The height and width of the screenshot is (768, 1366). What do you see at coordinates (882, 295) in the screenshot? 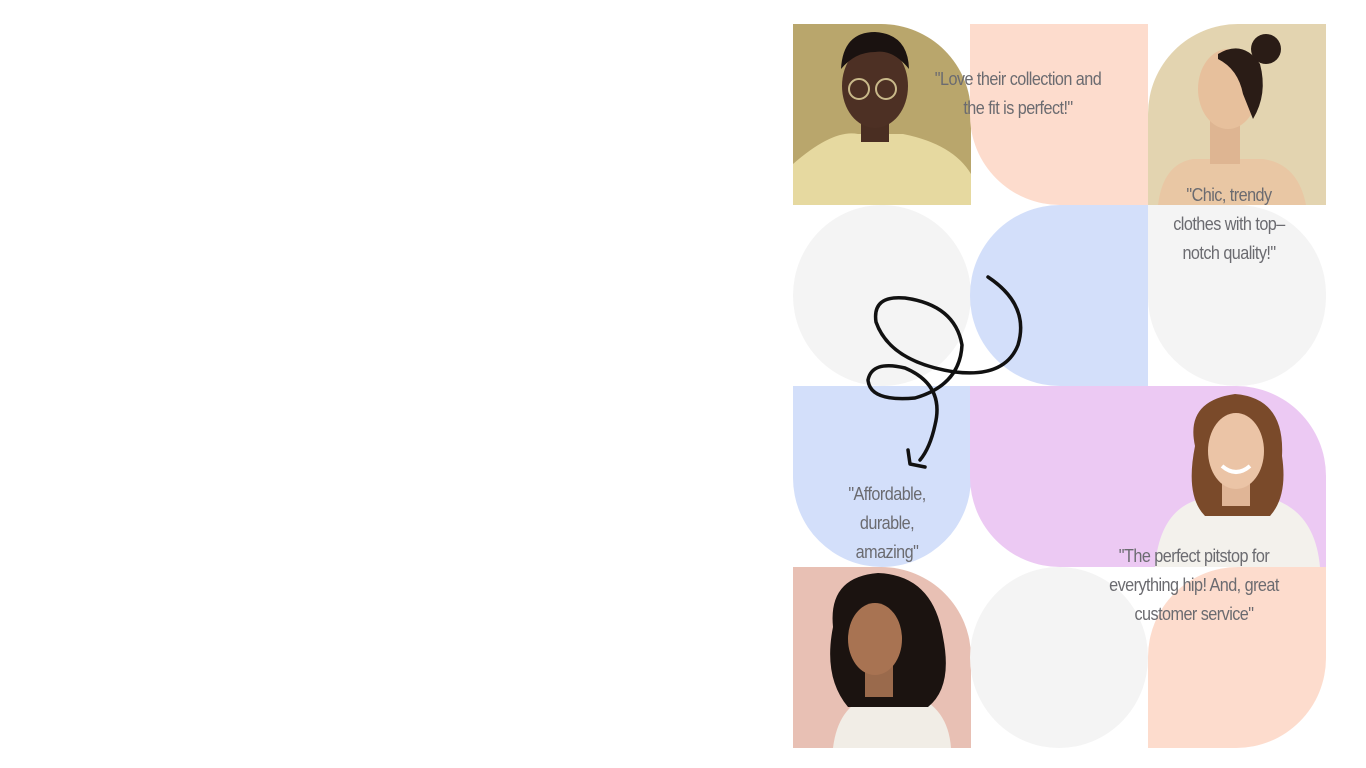
I see `gray-circle-tile` at bounding box center [882, 295].